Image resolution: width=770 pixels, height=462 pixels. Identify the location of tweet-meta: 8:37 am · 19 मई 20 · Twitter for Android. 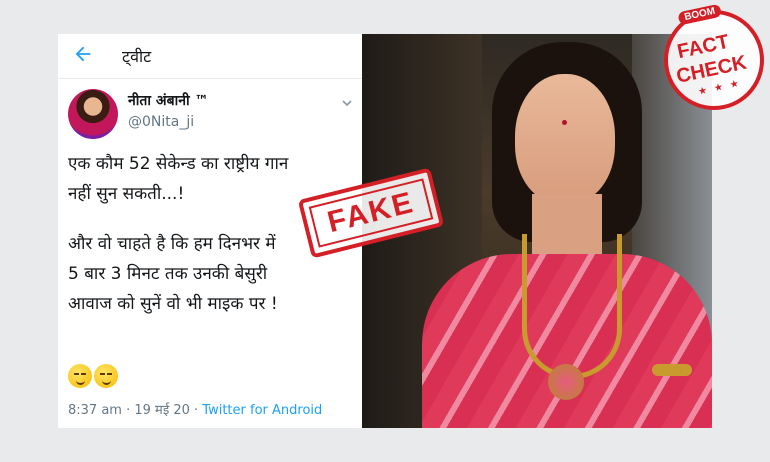
(195, 410).